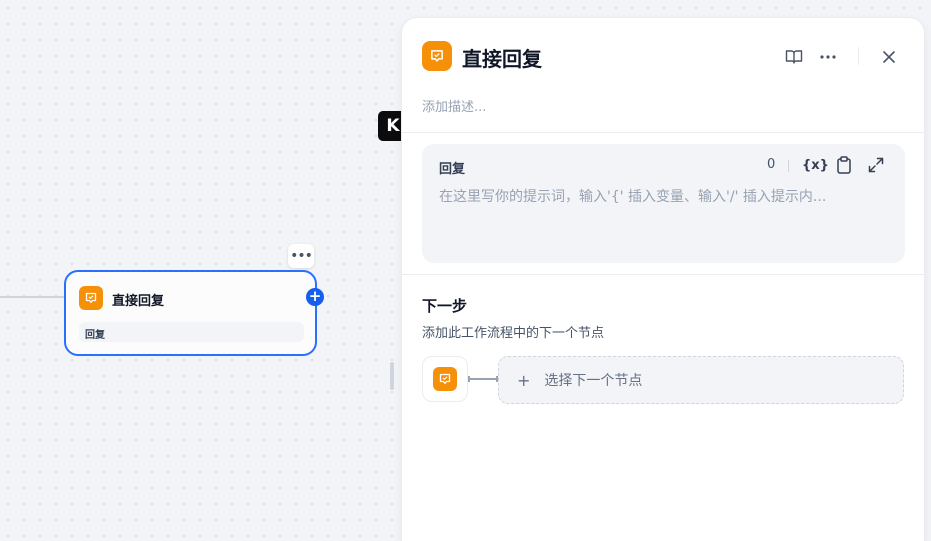 The height and width of the screenshot is (541, 931). I want to click on variable-button-label: {x}, so click(815, 165).